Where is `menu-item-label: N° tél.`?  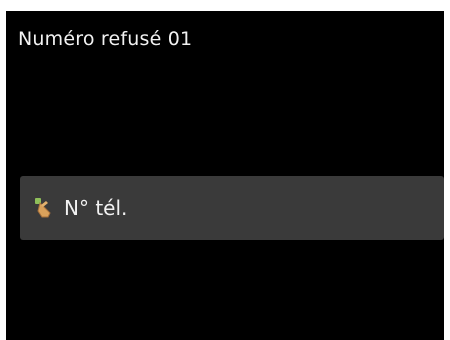 menu-item-label: N° tél. is located at coordinates (96, 208).